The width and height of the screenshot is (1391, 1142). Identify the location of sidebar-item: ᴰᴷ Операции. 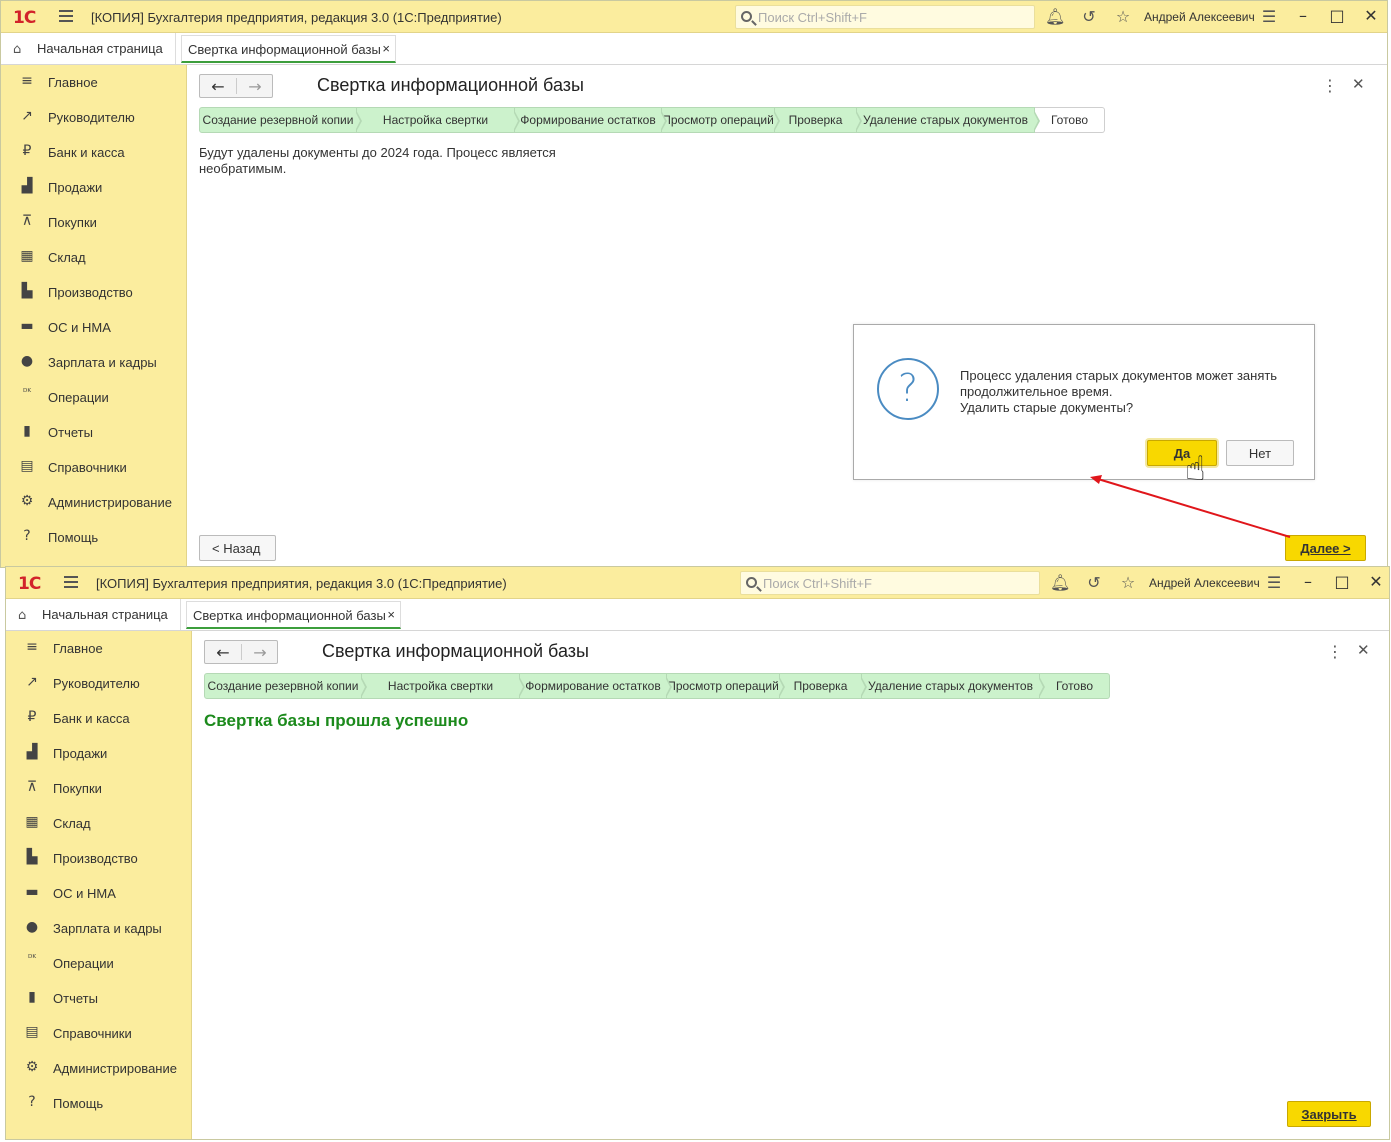
(99, 964).